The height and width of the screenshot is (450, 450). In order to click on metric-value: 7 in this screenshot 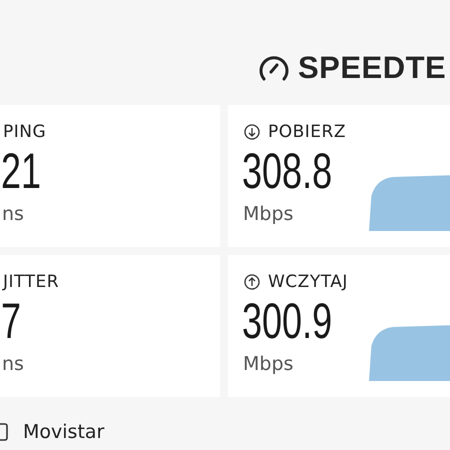, I will do `click(11, 321)`.